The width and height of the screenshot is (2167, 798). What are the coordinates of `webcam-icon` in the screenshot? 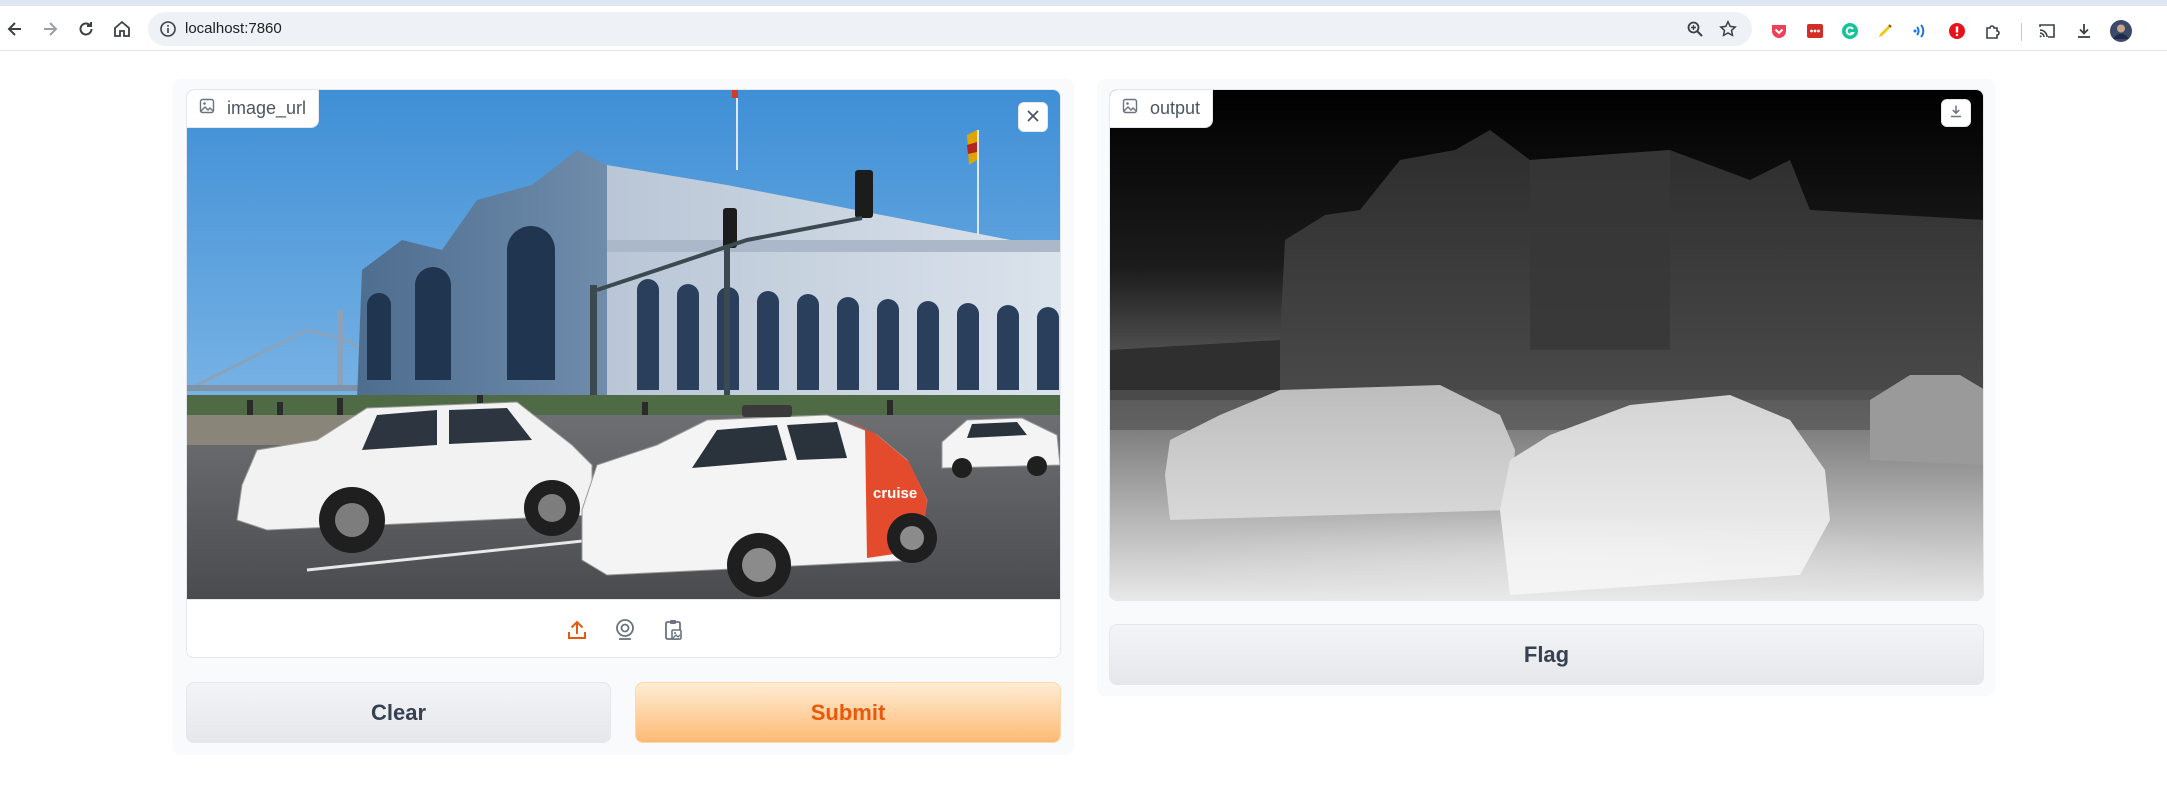 It's located at (625, 630).